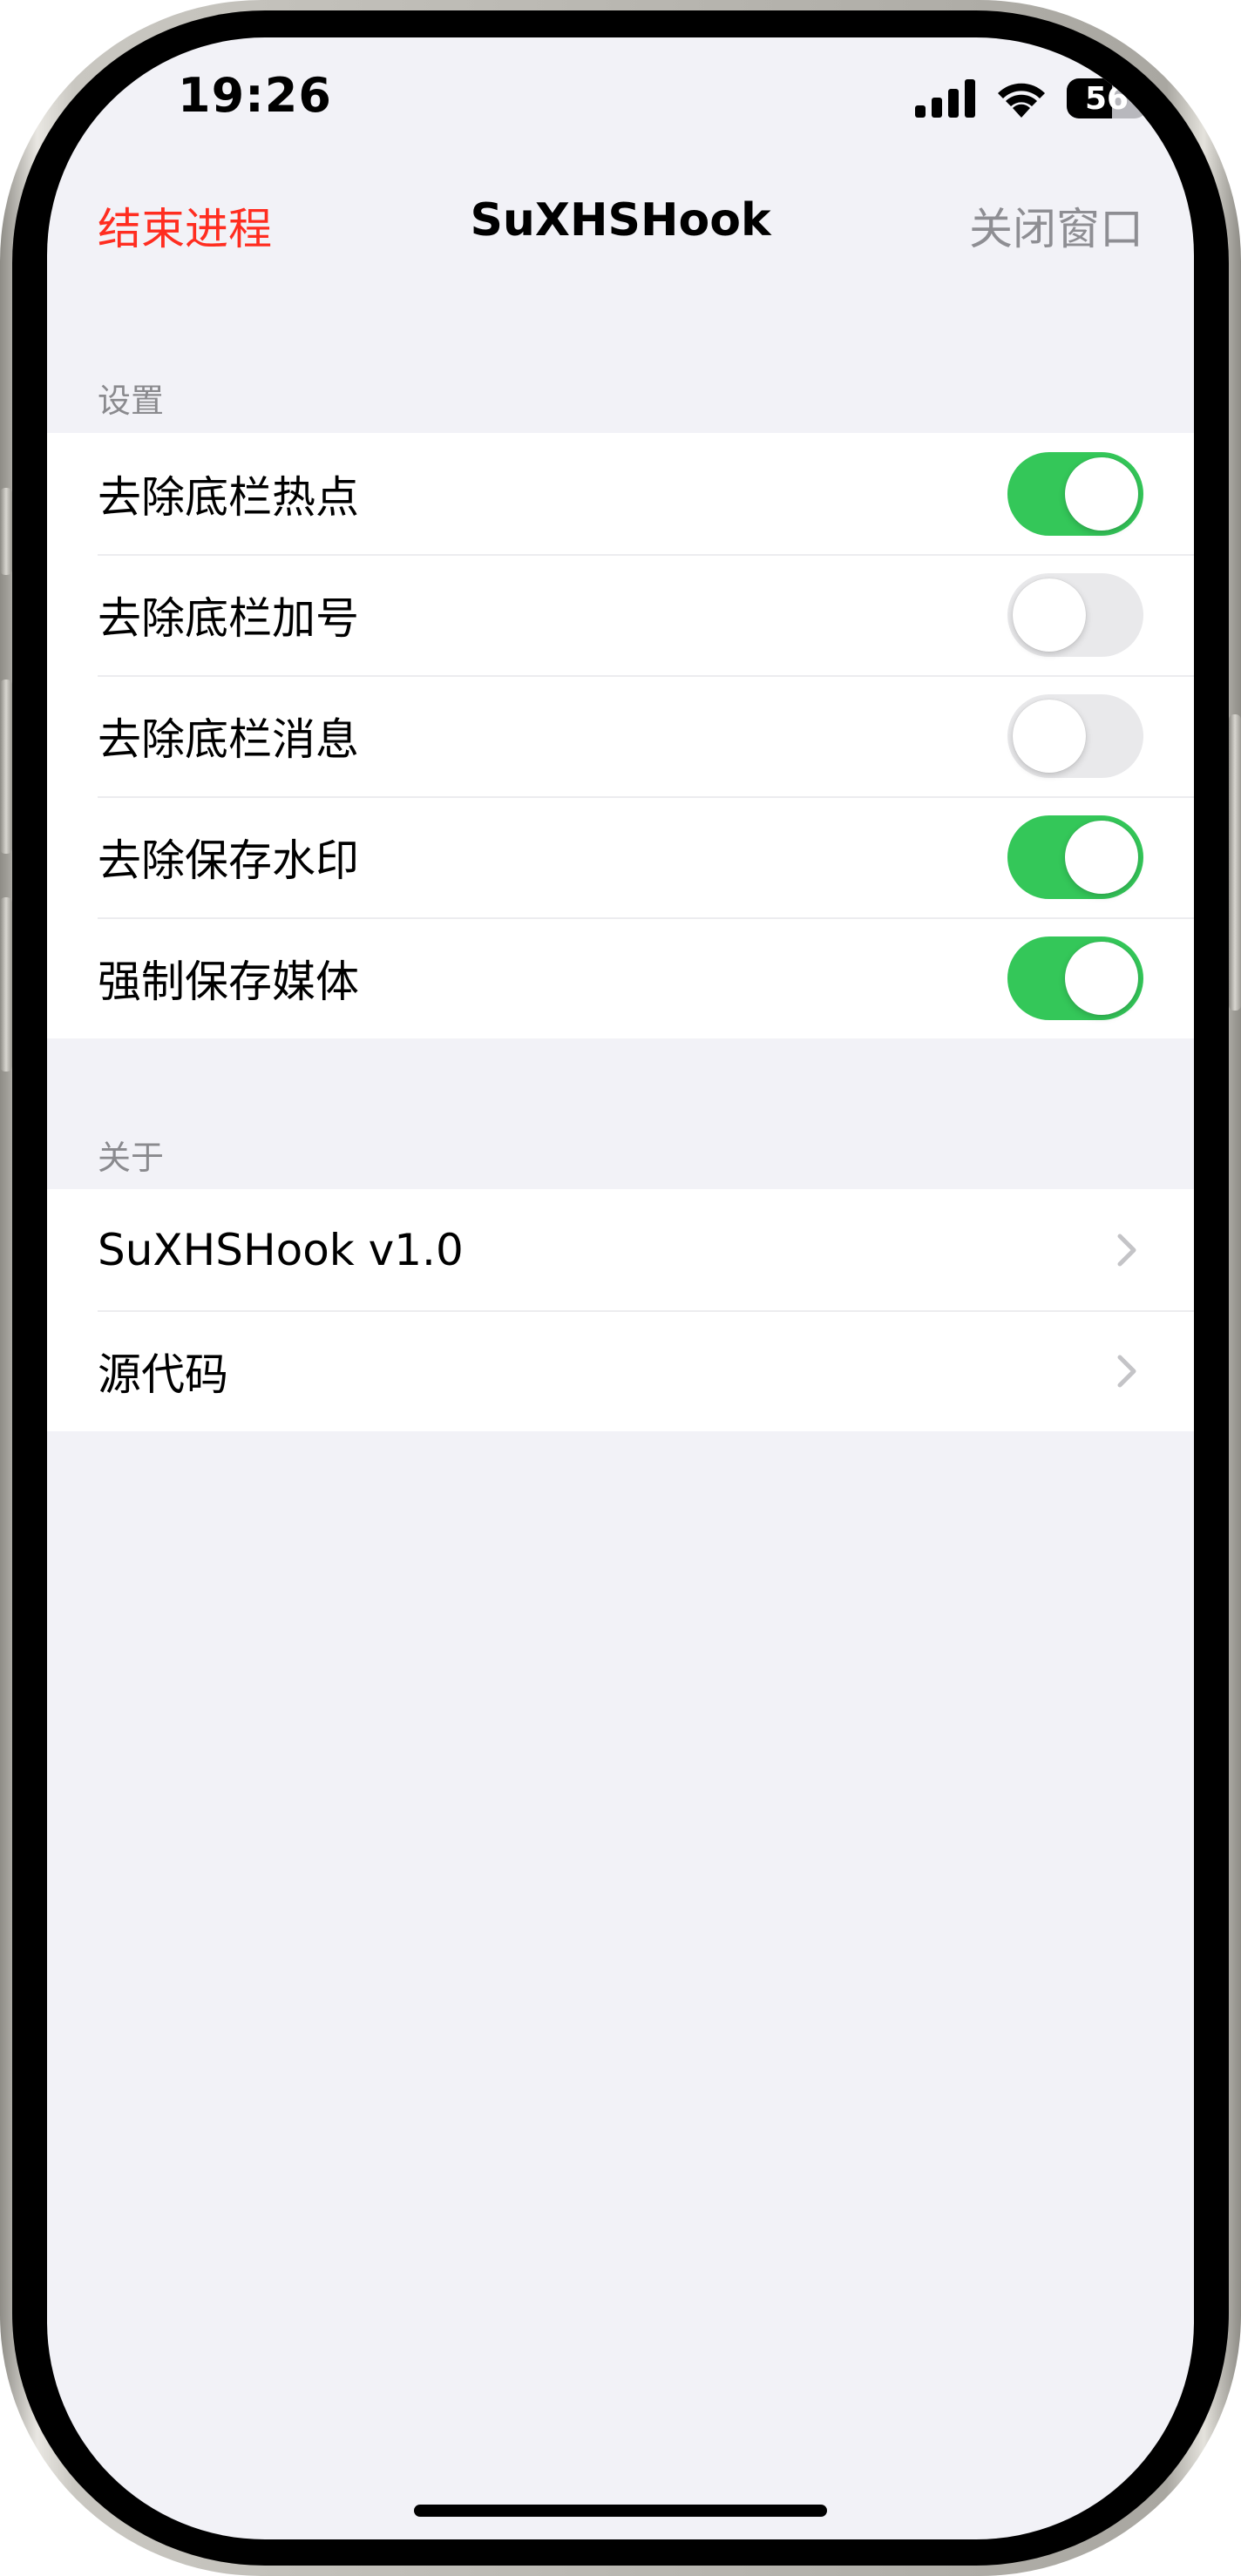 This screenshot has height=2576, width=1241. I want to click on settings-row: 去除保存水印, so click(620, 856).